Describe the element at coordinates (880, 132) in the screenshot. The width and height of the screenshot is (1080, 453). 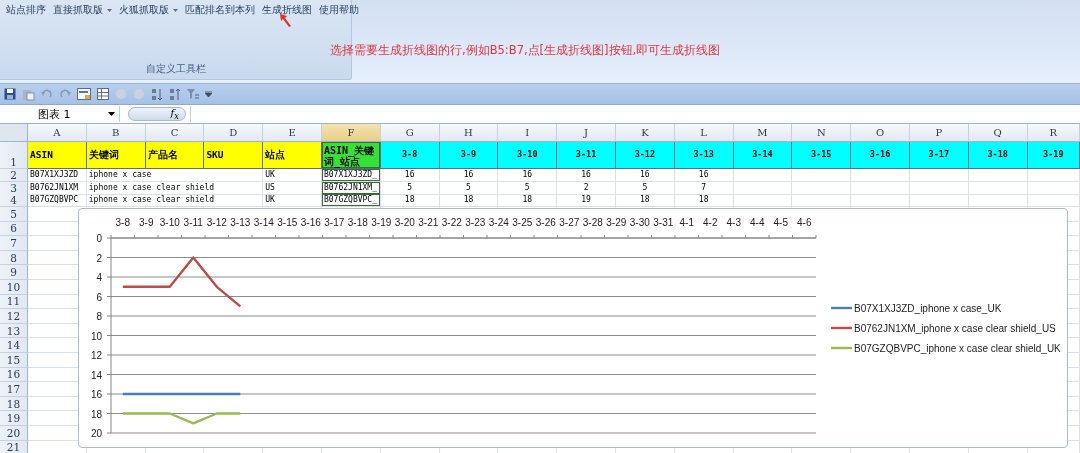
I see `column-header: O` at that location.